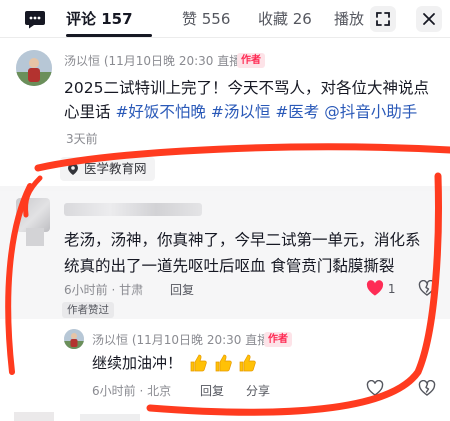  I want to click on avatar-blur-patch, so click(35, 237).